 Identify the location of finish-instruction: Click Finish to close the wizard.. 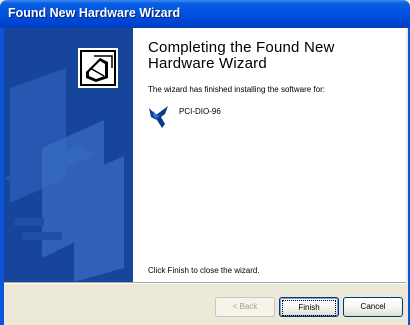
(204, 270).